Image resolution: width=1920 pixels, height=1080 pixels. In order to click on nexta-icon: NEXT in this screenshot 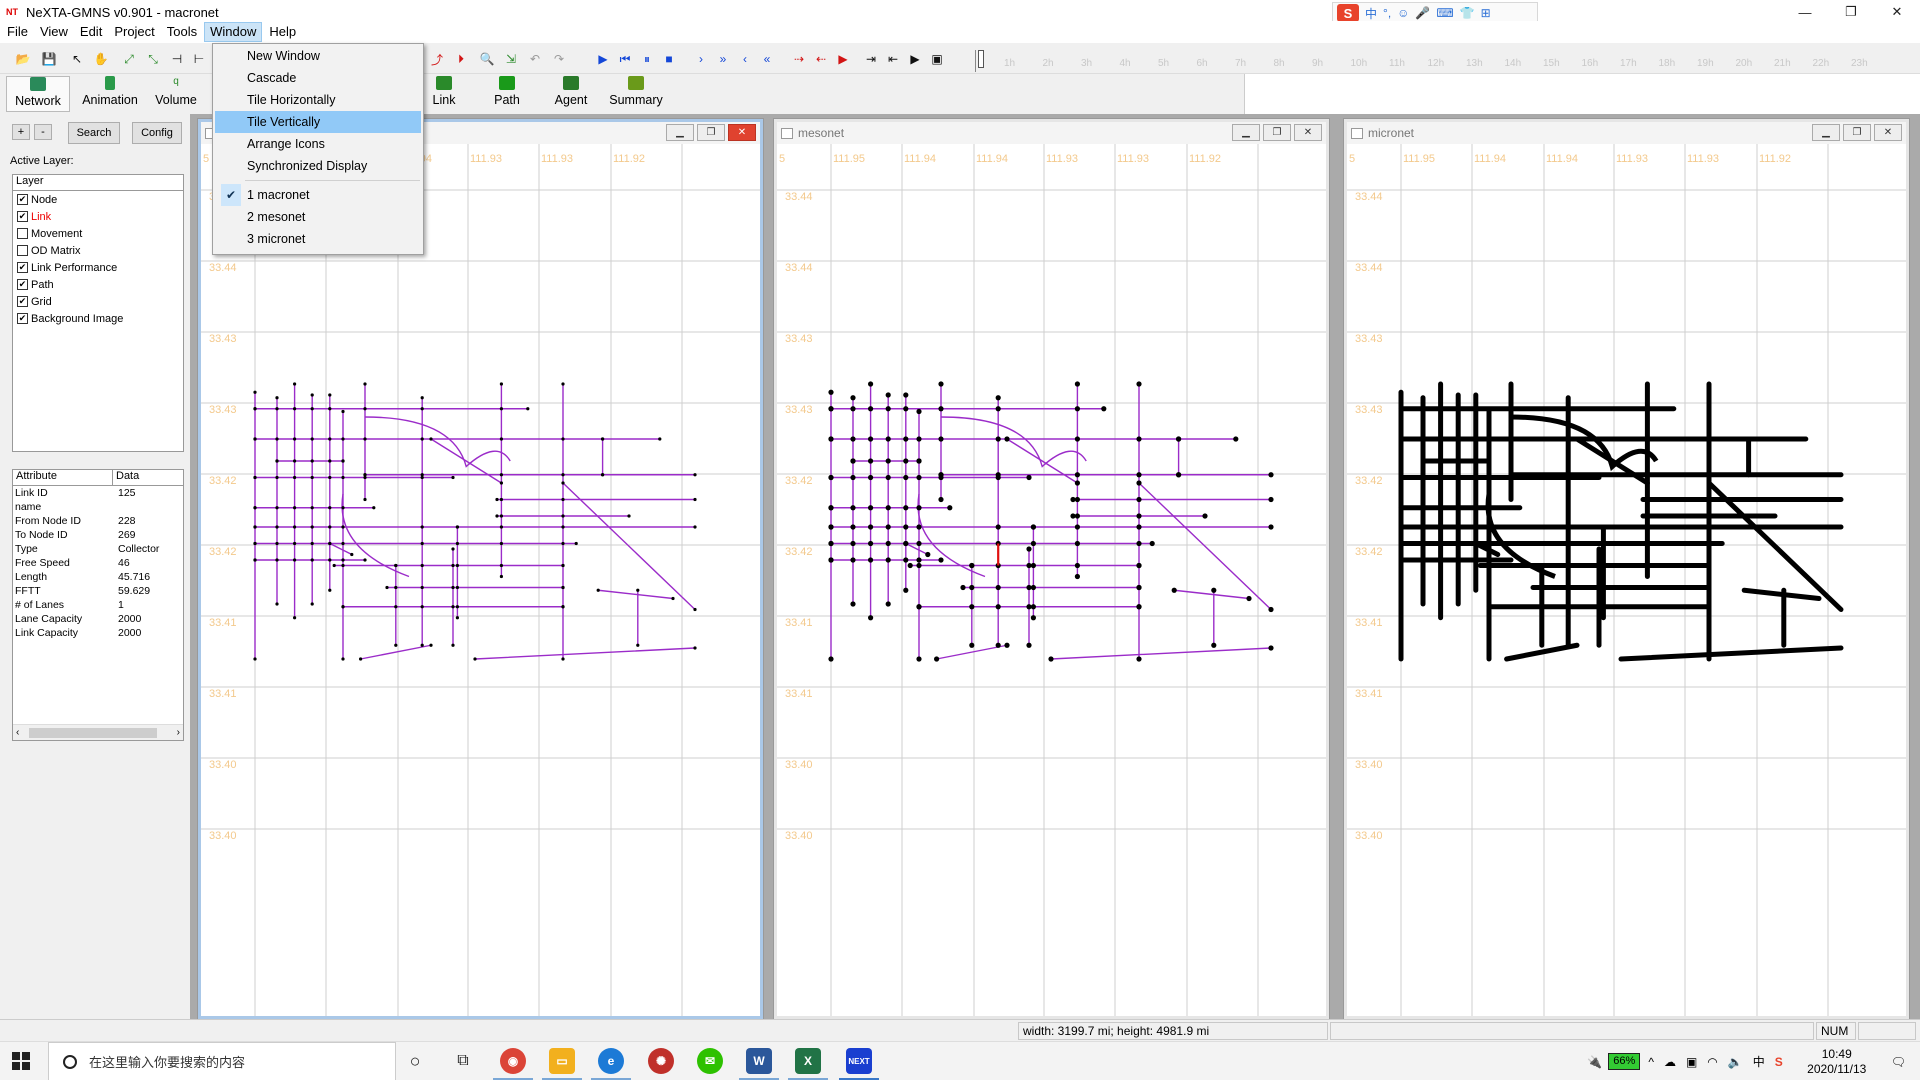, I will do `click(859, 1061)`.